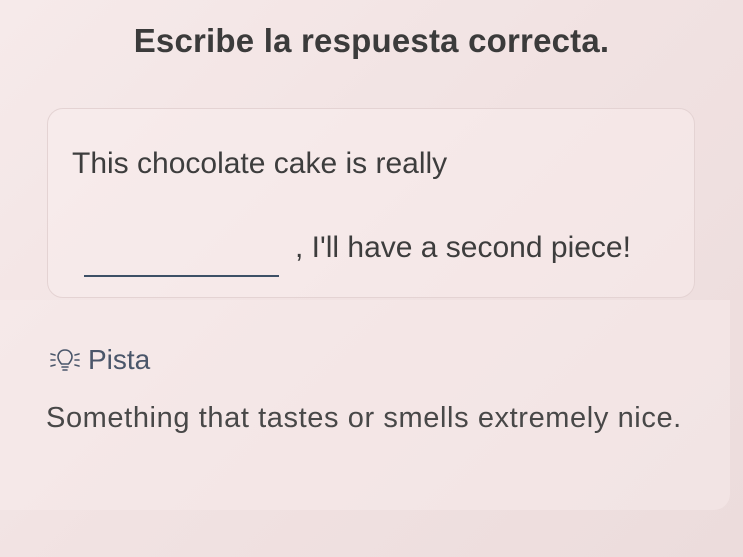 The height and width of the screenshot is (557, 743). Describe the element at coordinates (260, 163) in the screenshot. I see `sentence-part-1: This chocolate cake is really` at that location.